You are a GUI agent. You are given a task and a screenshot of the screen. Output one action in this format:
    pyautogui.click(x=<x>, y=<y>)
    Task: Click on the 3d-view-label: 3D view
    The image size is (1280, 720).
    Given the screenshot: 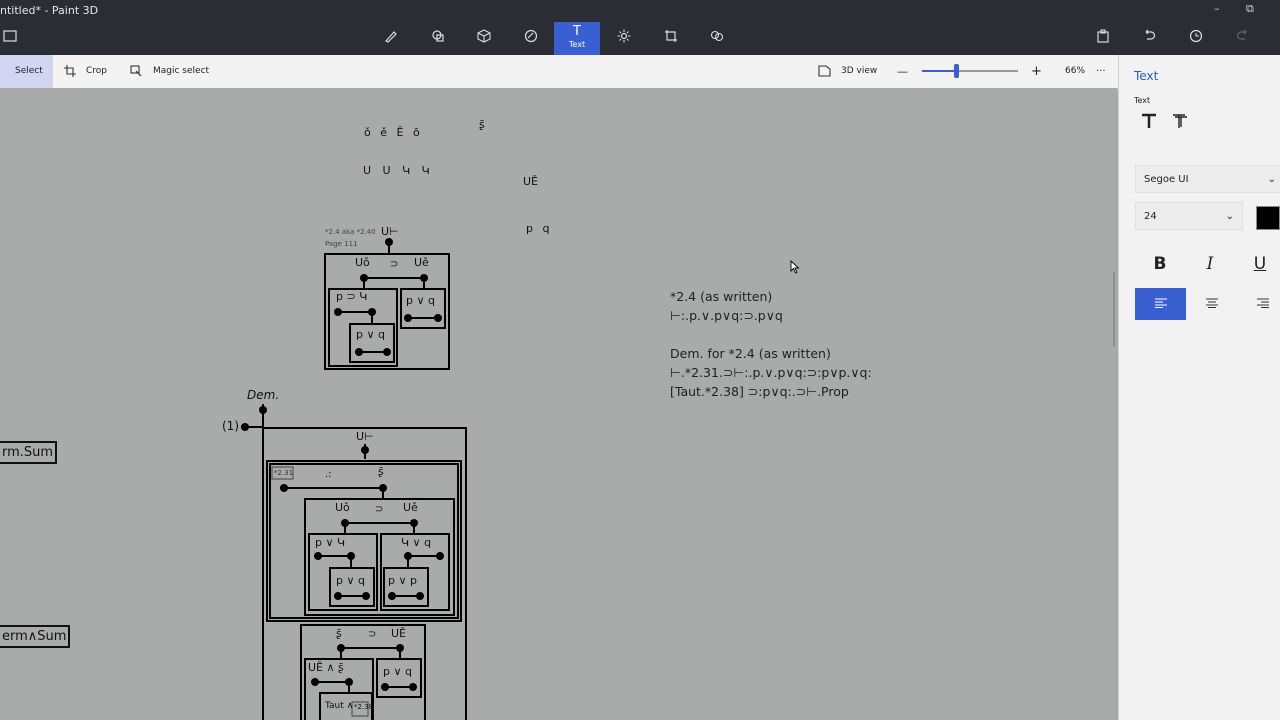 What is the action you would take?
    pyautogui.click(x=859, y=71)
    